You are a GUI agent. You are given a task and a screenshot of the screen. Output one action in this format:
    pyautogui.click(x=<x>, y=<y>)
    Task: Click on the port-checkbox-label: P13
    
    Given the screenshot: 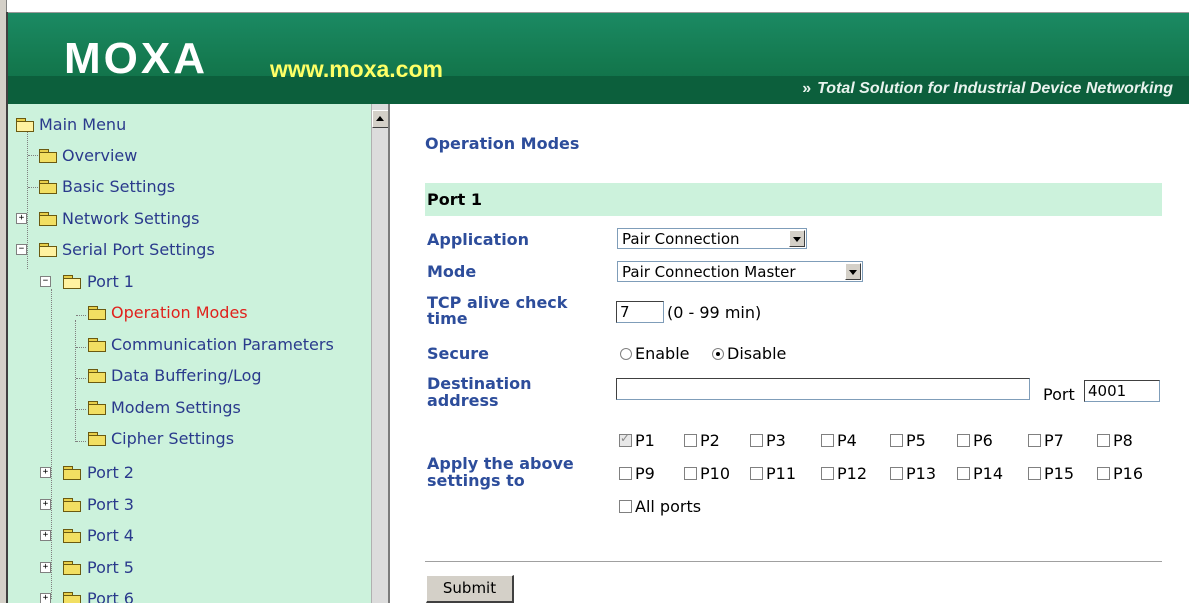 What is the action you would take?
    pyautogui.click(x=921, y=474)
    